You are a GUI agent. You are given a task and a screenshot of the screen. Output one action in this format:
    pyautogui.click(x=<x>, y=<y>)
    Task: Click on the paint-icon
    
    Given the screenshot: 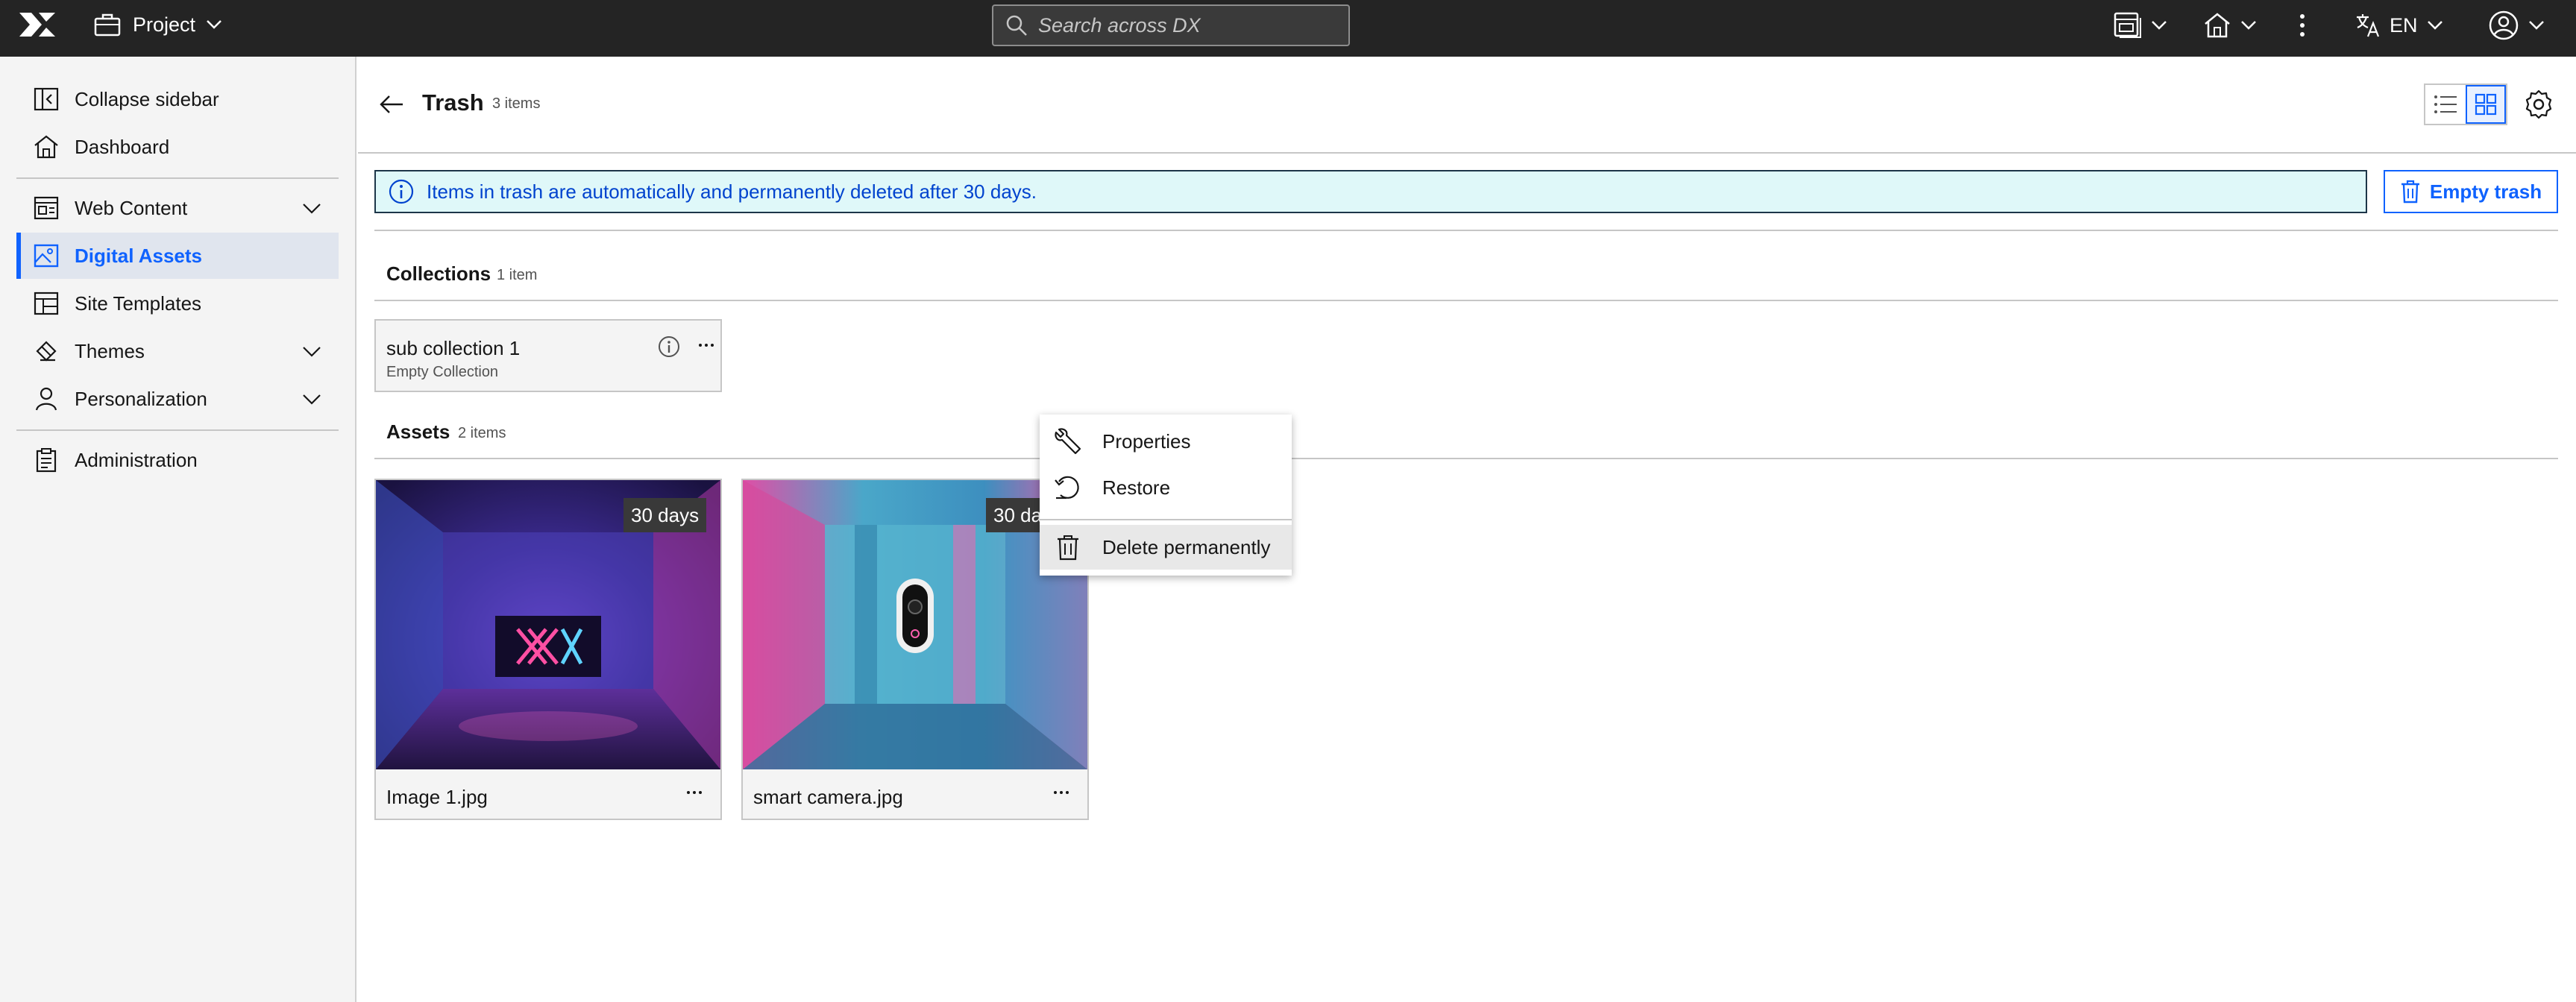 What is the action you would take?
    pyautogui.click(x=47, y=351)
    